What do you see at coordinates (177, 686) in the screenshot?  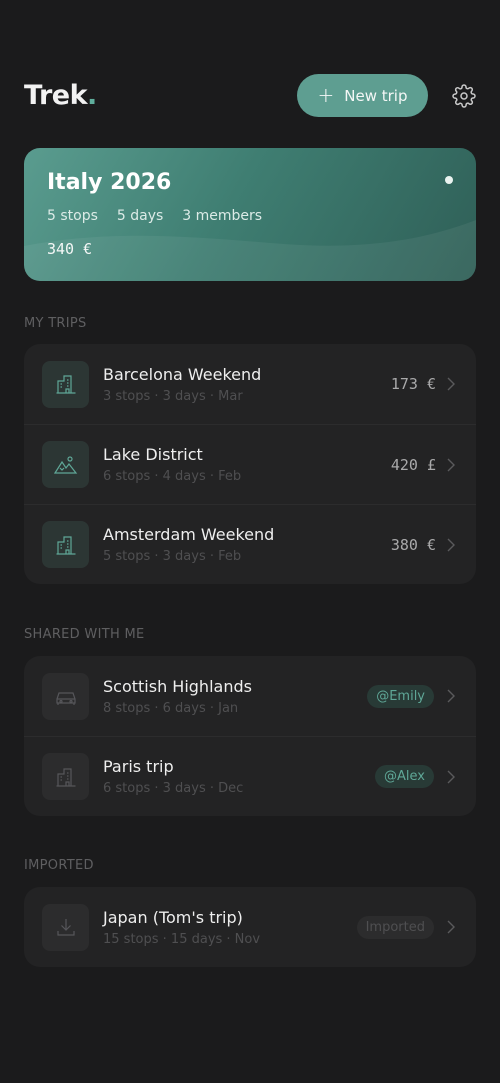 I see `trip-name: Scottish Highlands` at bounding box center [177, 686].